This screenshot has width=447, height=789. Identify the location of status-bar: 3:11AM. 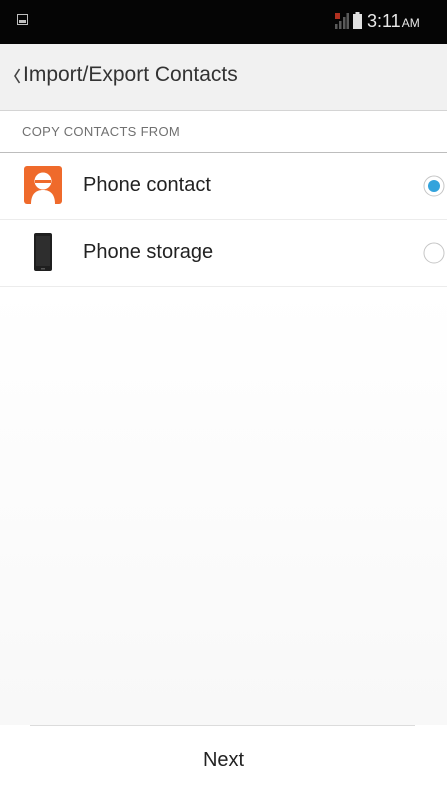
(223, 22).